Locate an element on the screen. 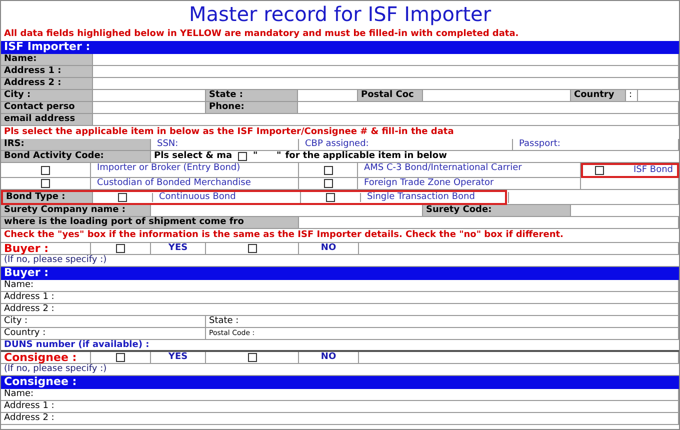 The height and width of the screenshot is (430, 680). section-header: ISF Importer : is located at coordinates (340, 47).